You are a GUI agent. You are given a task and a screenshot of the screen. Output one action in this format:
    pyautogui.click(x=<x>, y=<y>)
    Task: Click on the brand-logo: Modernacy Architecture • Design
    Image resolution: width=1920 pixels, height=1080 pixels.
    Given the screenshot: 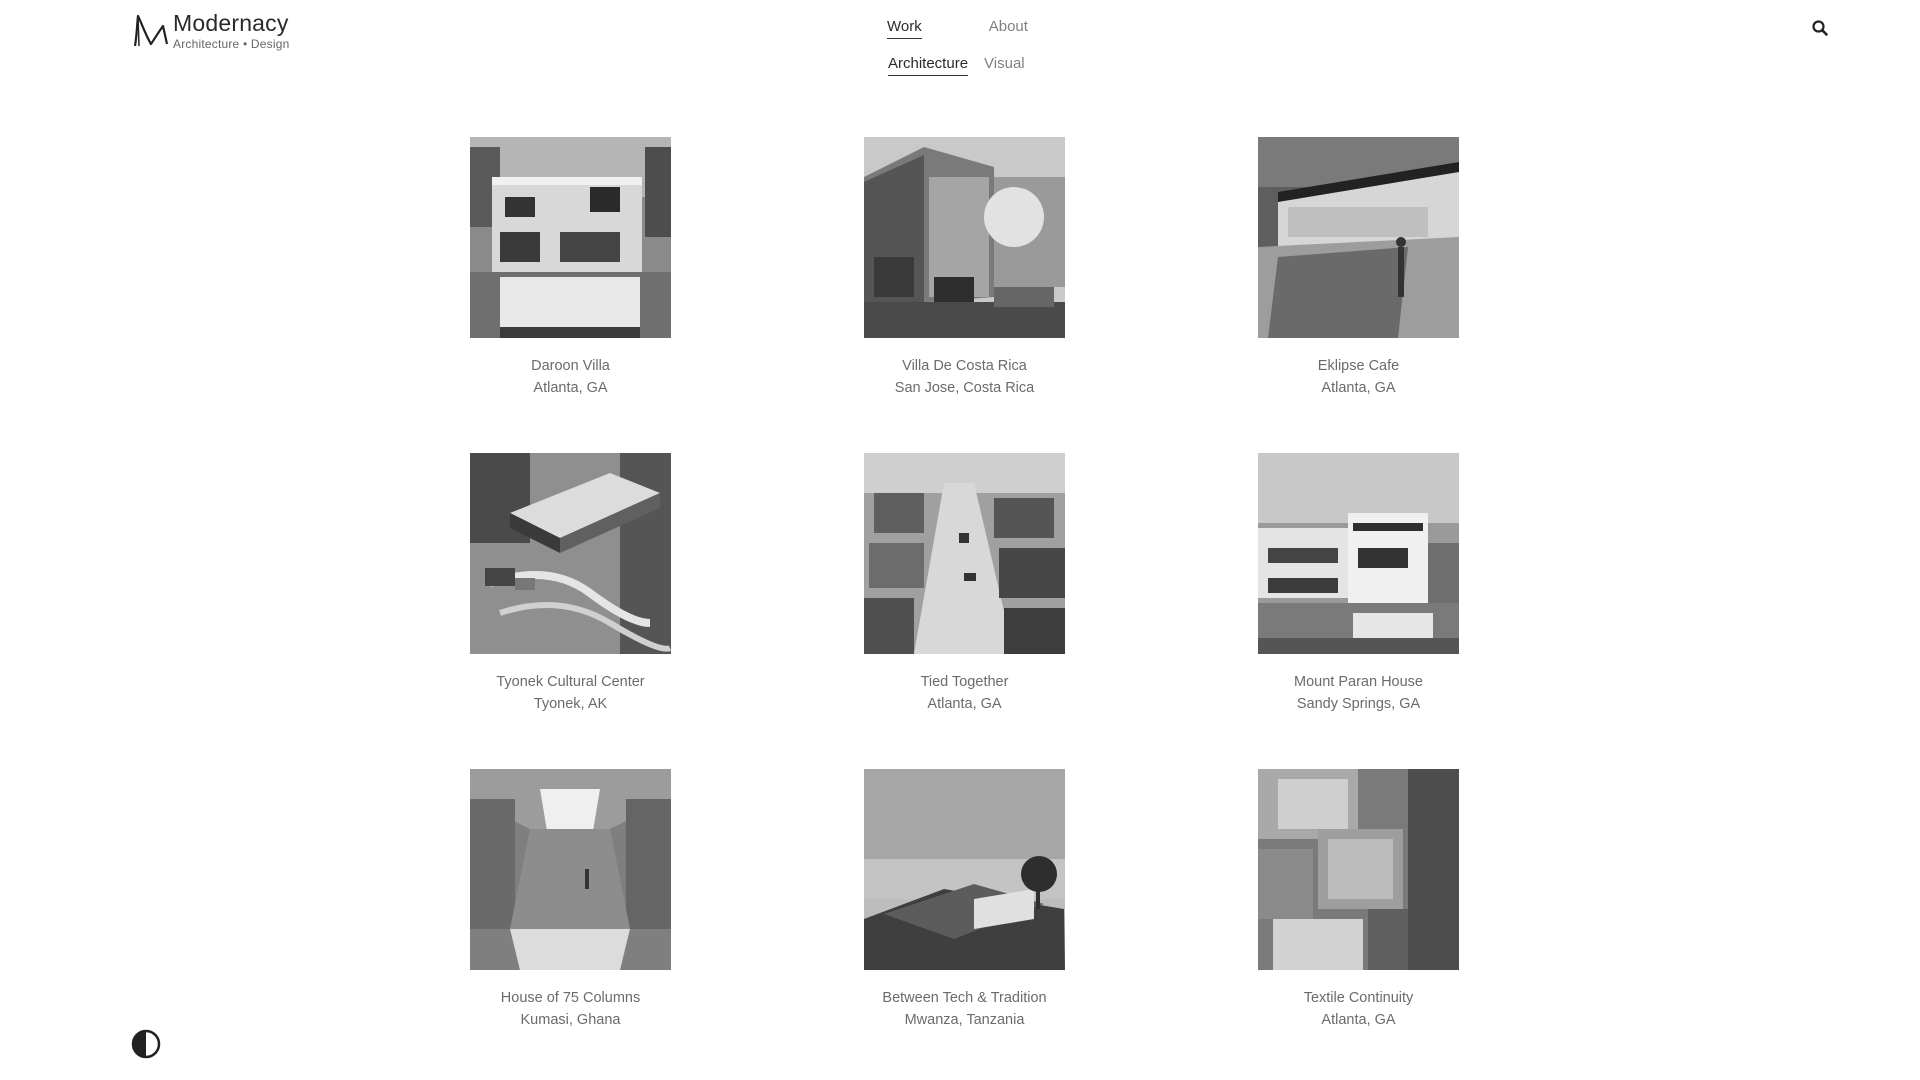 What is the action you would take?
    pyautogui.click(x=211, y=31)
    